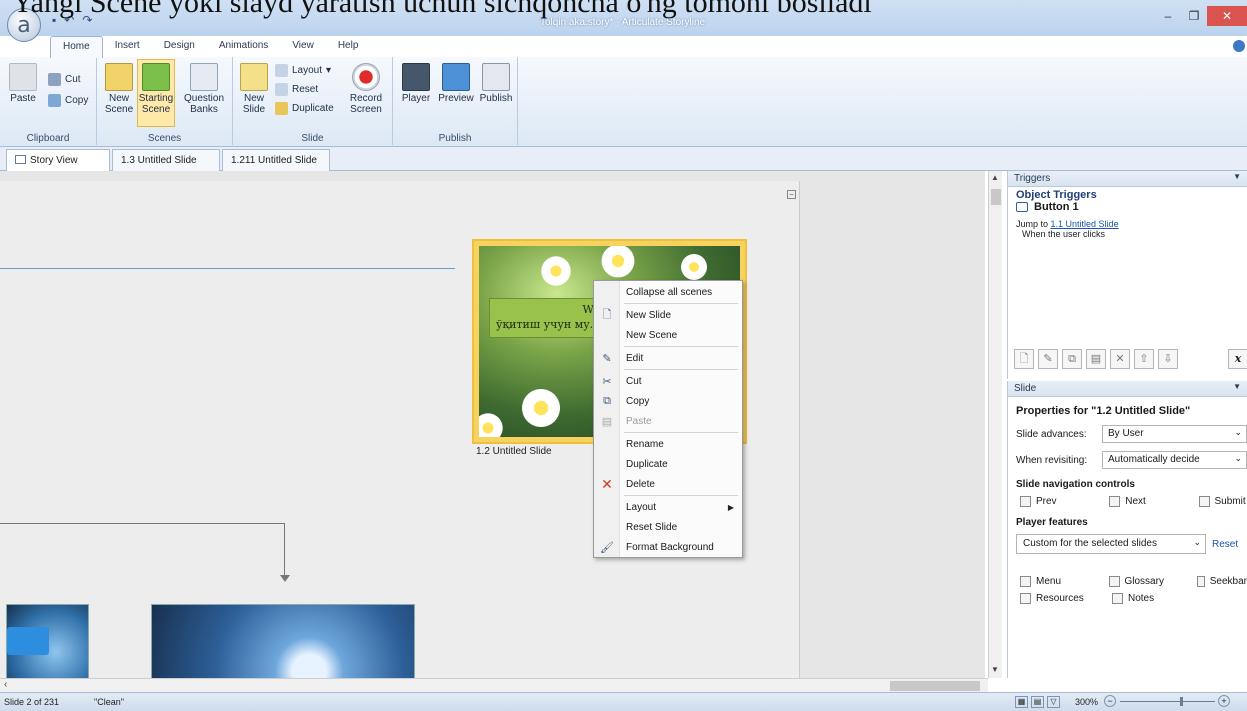 This screenshot has width=1247, height=711. What do you see at coordinates (607, 358) in the screenshot?
I see `edit-icon: ✎` at bounding box center [607, 358].